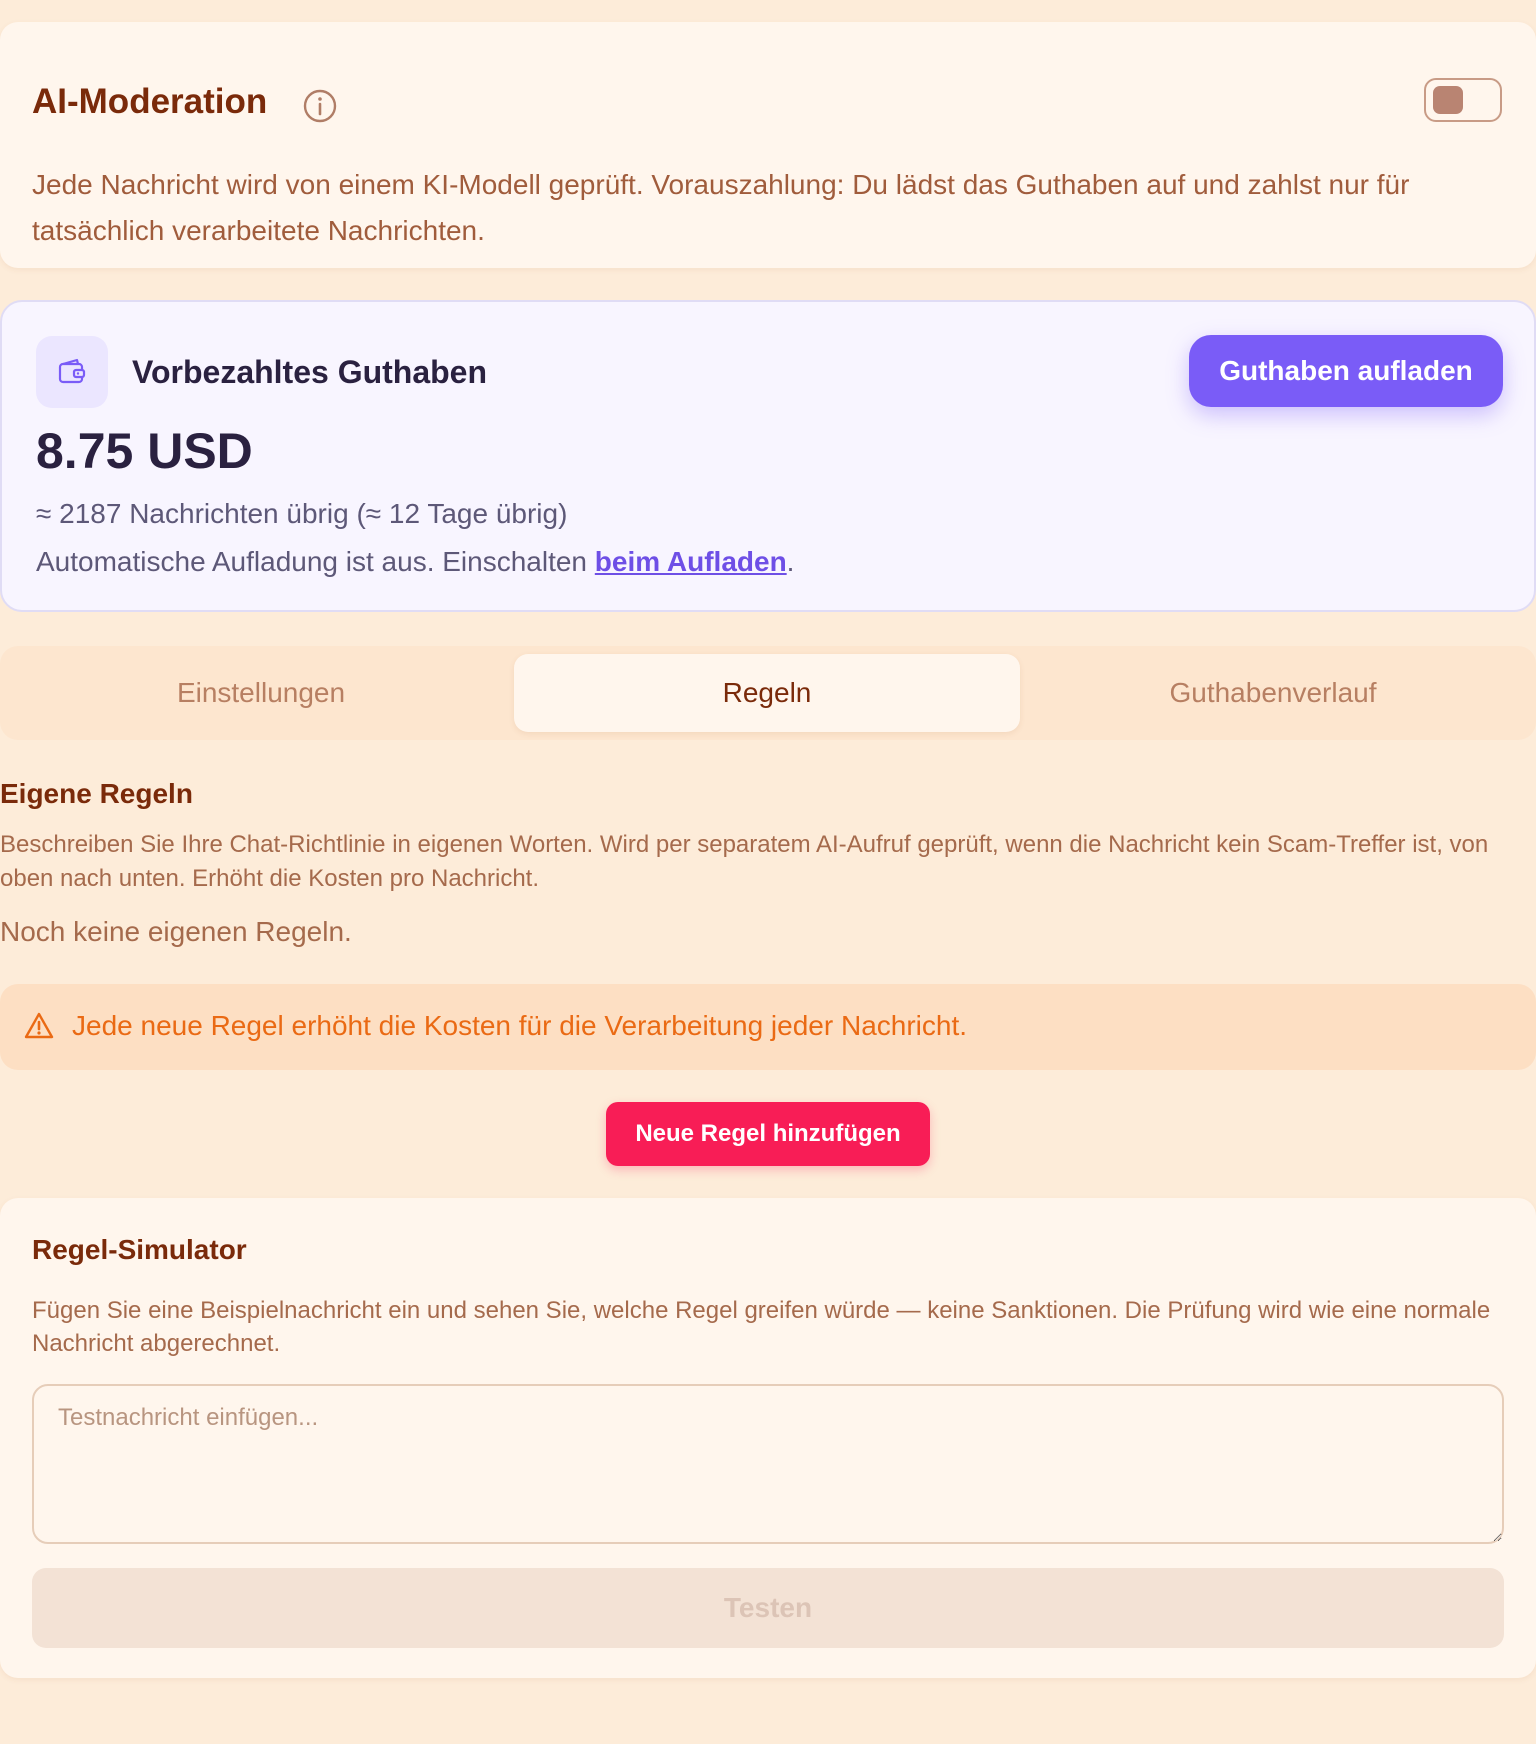  I want to click on tab-bar: Einstellungen Regeln Guthabenverlauf, so click(768, 693).